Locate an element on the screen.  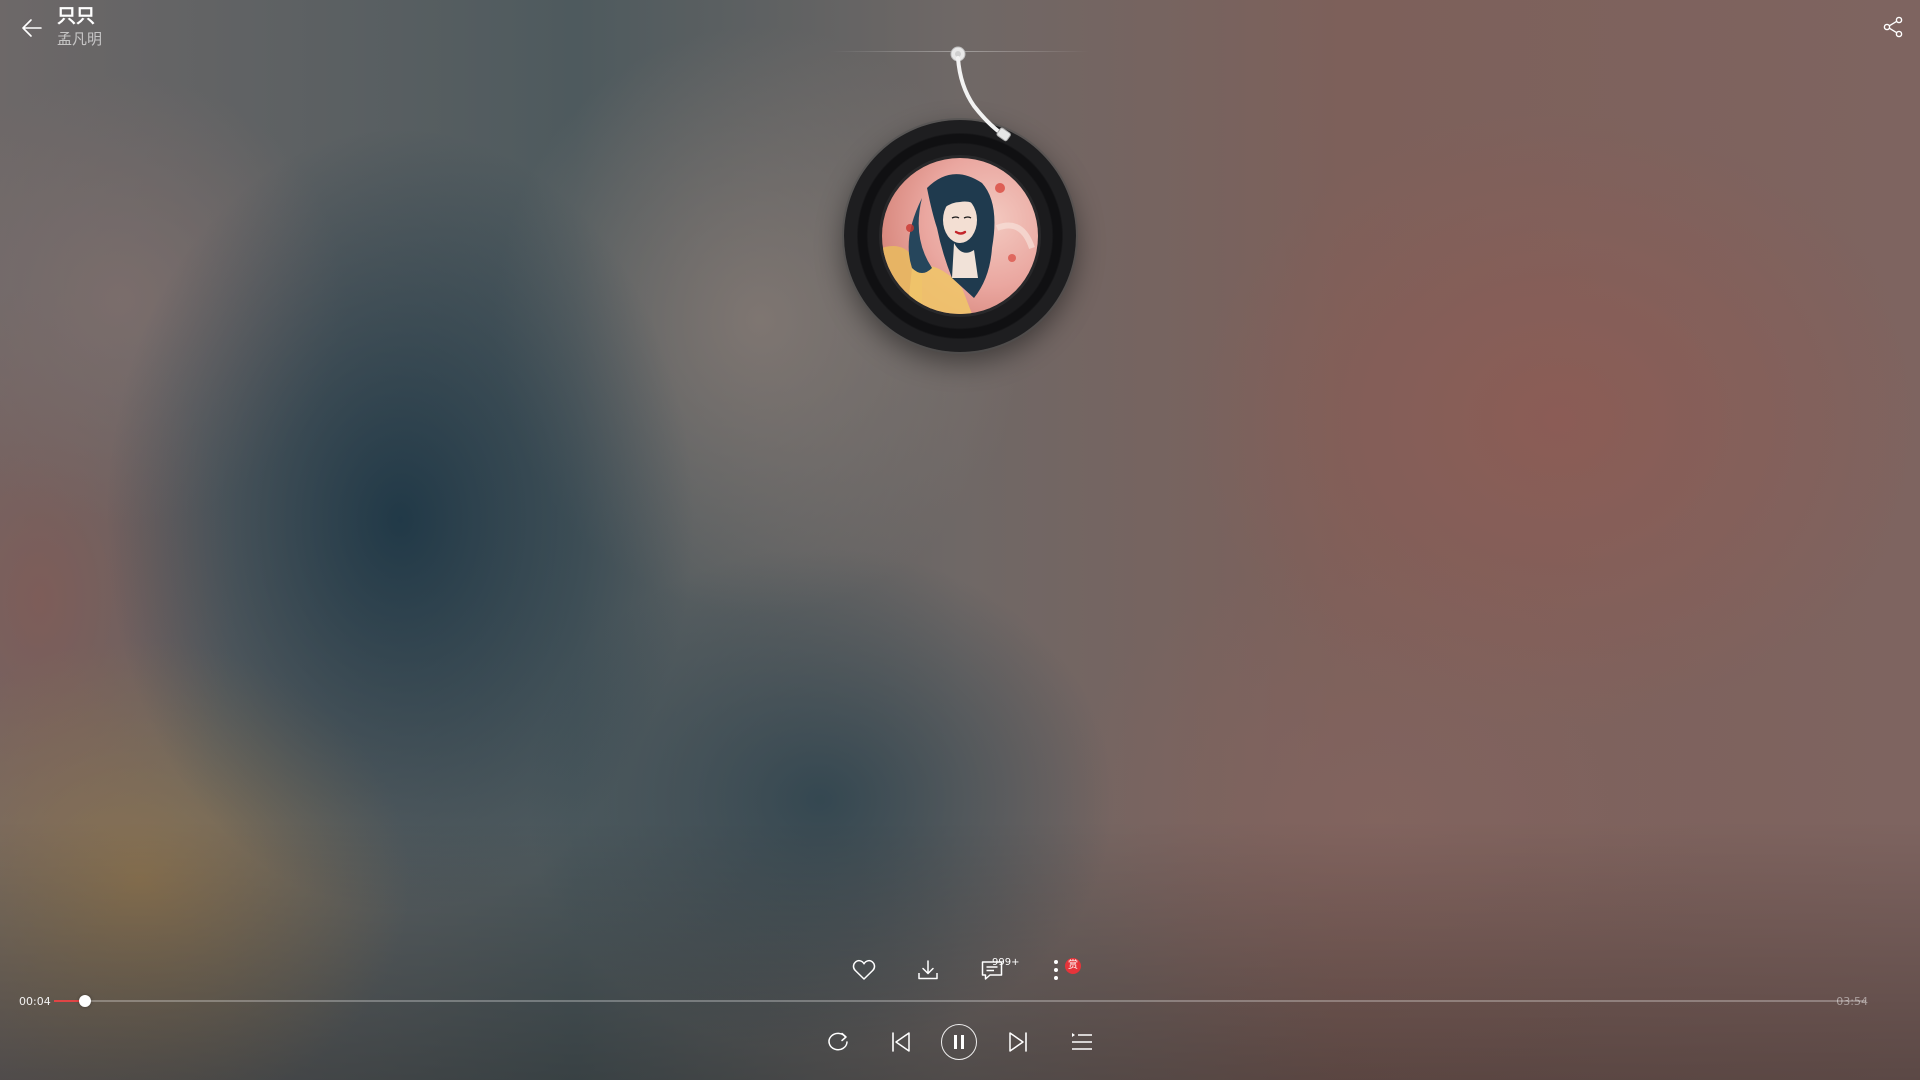
pause-button is located at coordinates (959, 1042).